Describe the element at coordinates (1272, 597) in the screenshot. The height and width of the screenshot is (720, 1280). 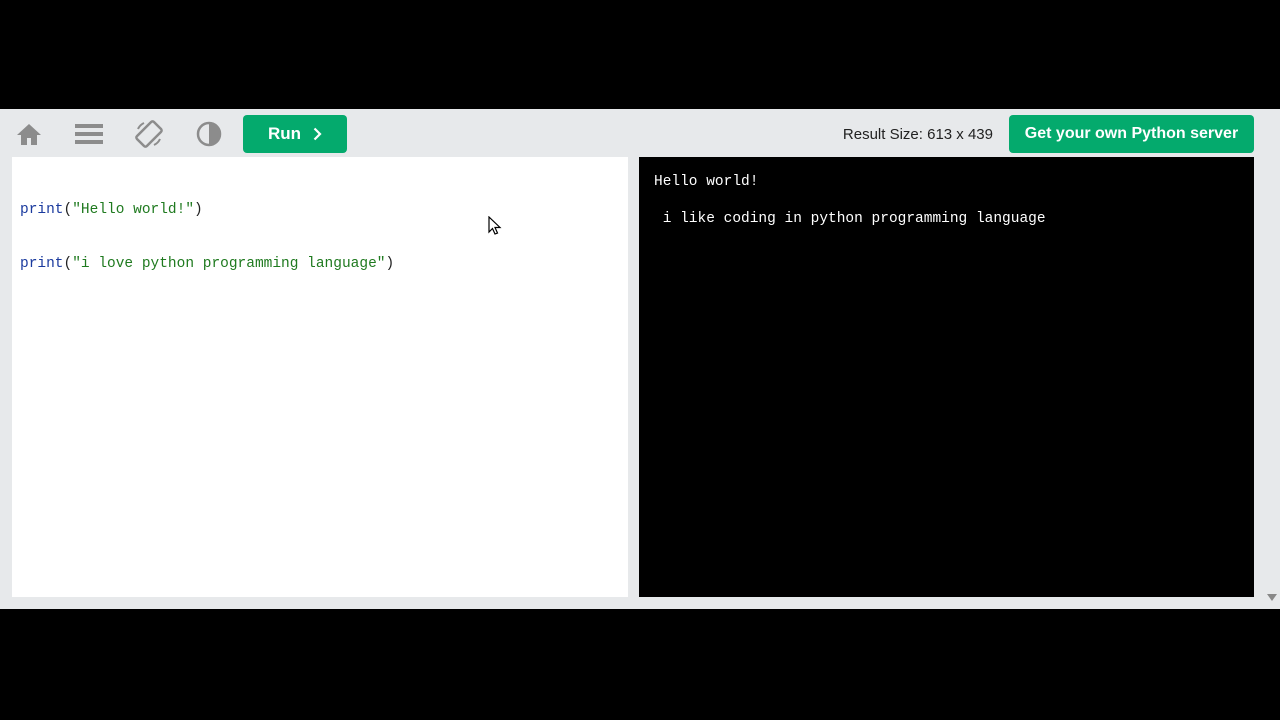
I see `scroll-down-arrow-icon` at that location.